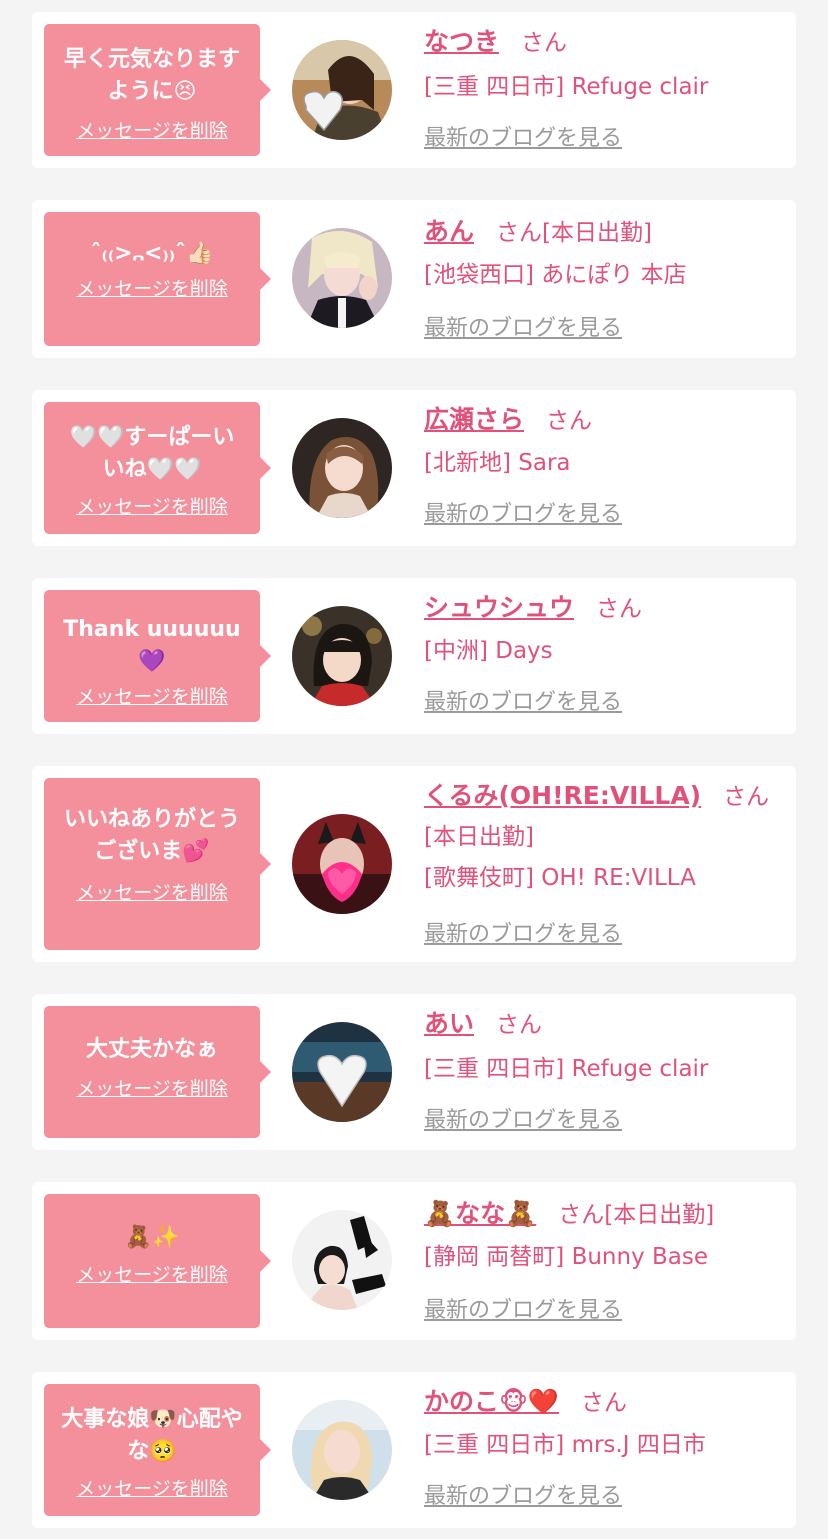 The image size is (828, 1539). Describe the element at coordinates (152, 253) in the screenshot. I see `message-text: ˆ₍₍>᎔<₎₎ˆ👍🏻` at that location.